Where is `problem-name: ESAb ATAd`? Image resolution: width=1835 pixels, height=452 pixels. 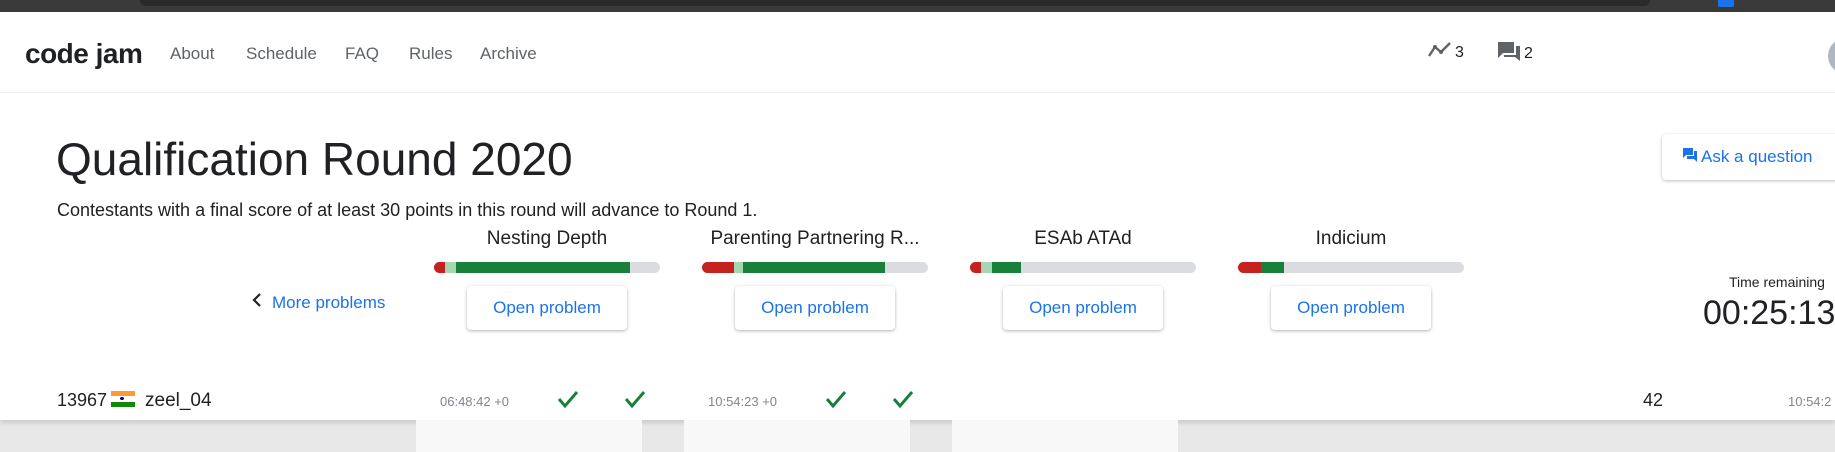 problem-name: ESAb ATAd is located at coordinates (1083, 238).